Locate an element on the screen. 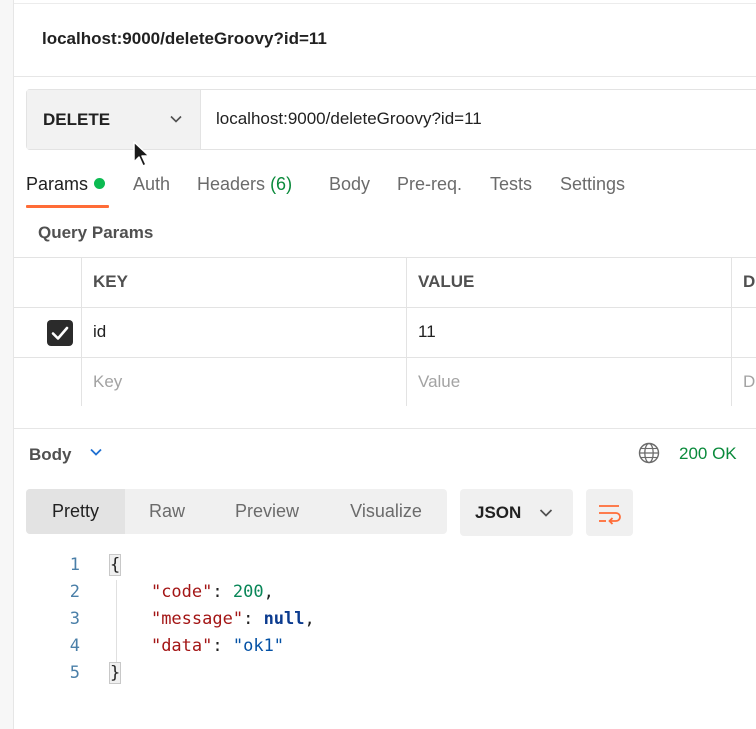  table-row: id 11 is located at coordinates (385, 333).